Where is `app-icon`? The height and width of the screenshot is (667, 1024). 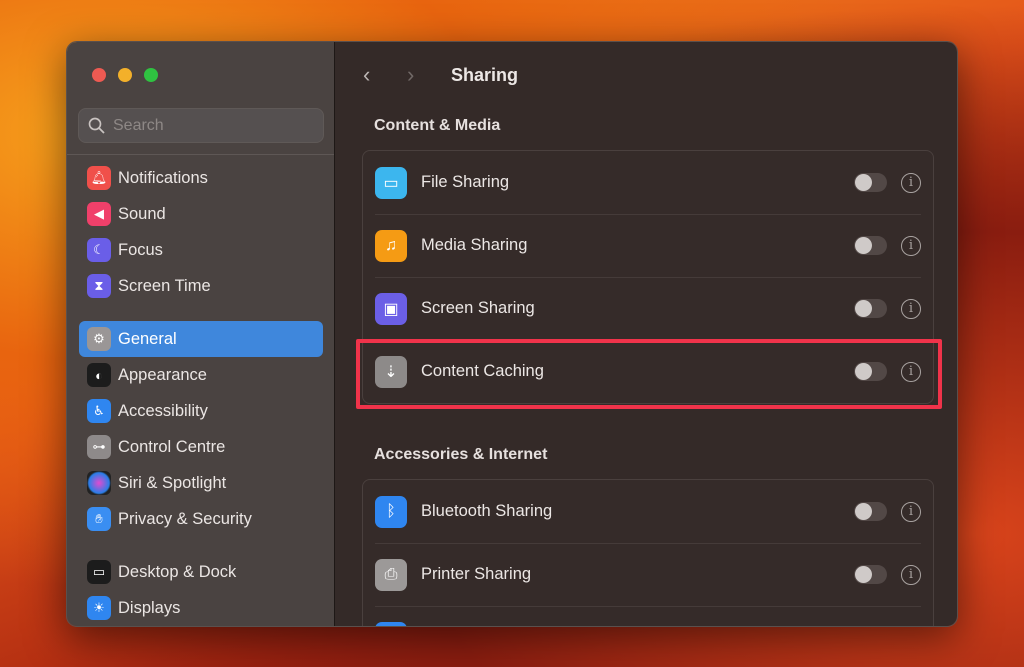 app-icon is located at coordinates (391, 623).